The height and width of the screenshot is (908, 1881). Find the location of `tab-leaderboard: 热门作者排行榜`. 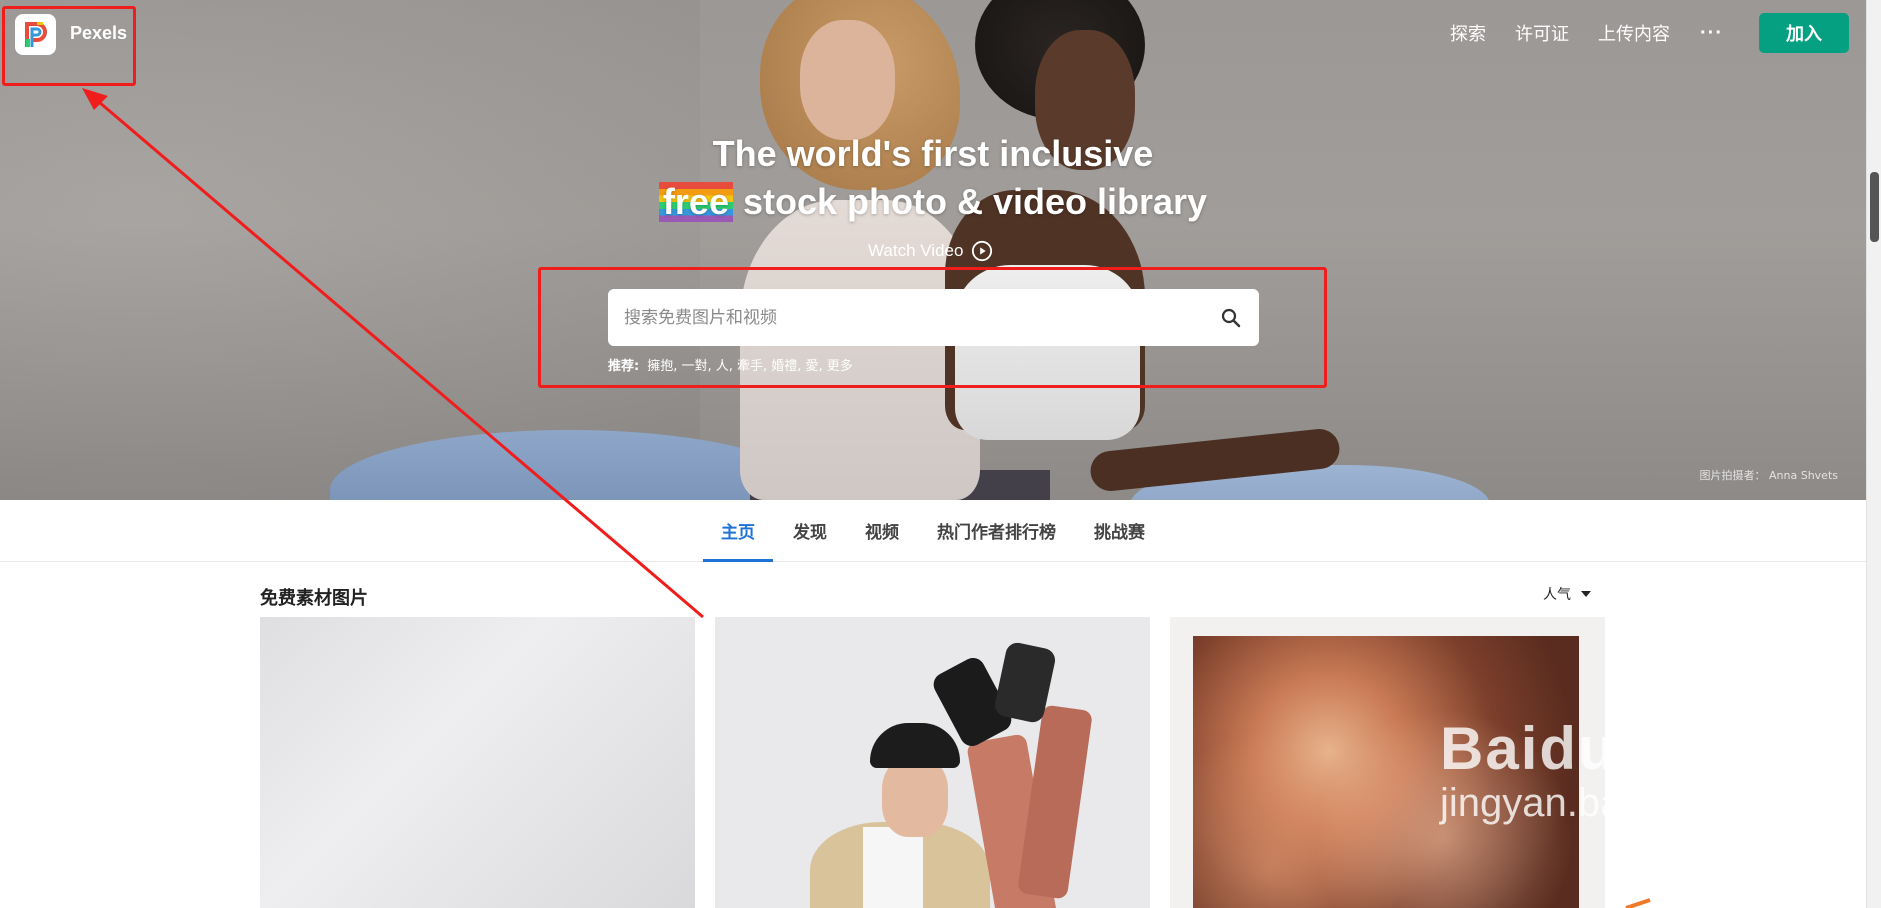

tab-leaderboard: 热门作者排行榜 is located at coordinates (996, 531).